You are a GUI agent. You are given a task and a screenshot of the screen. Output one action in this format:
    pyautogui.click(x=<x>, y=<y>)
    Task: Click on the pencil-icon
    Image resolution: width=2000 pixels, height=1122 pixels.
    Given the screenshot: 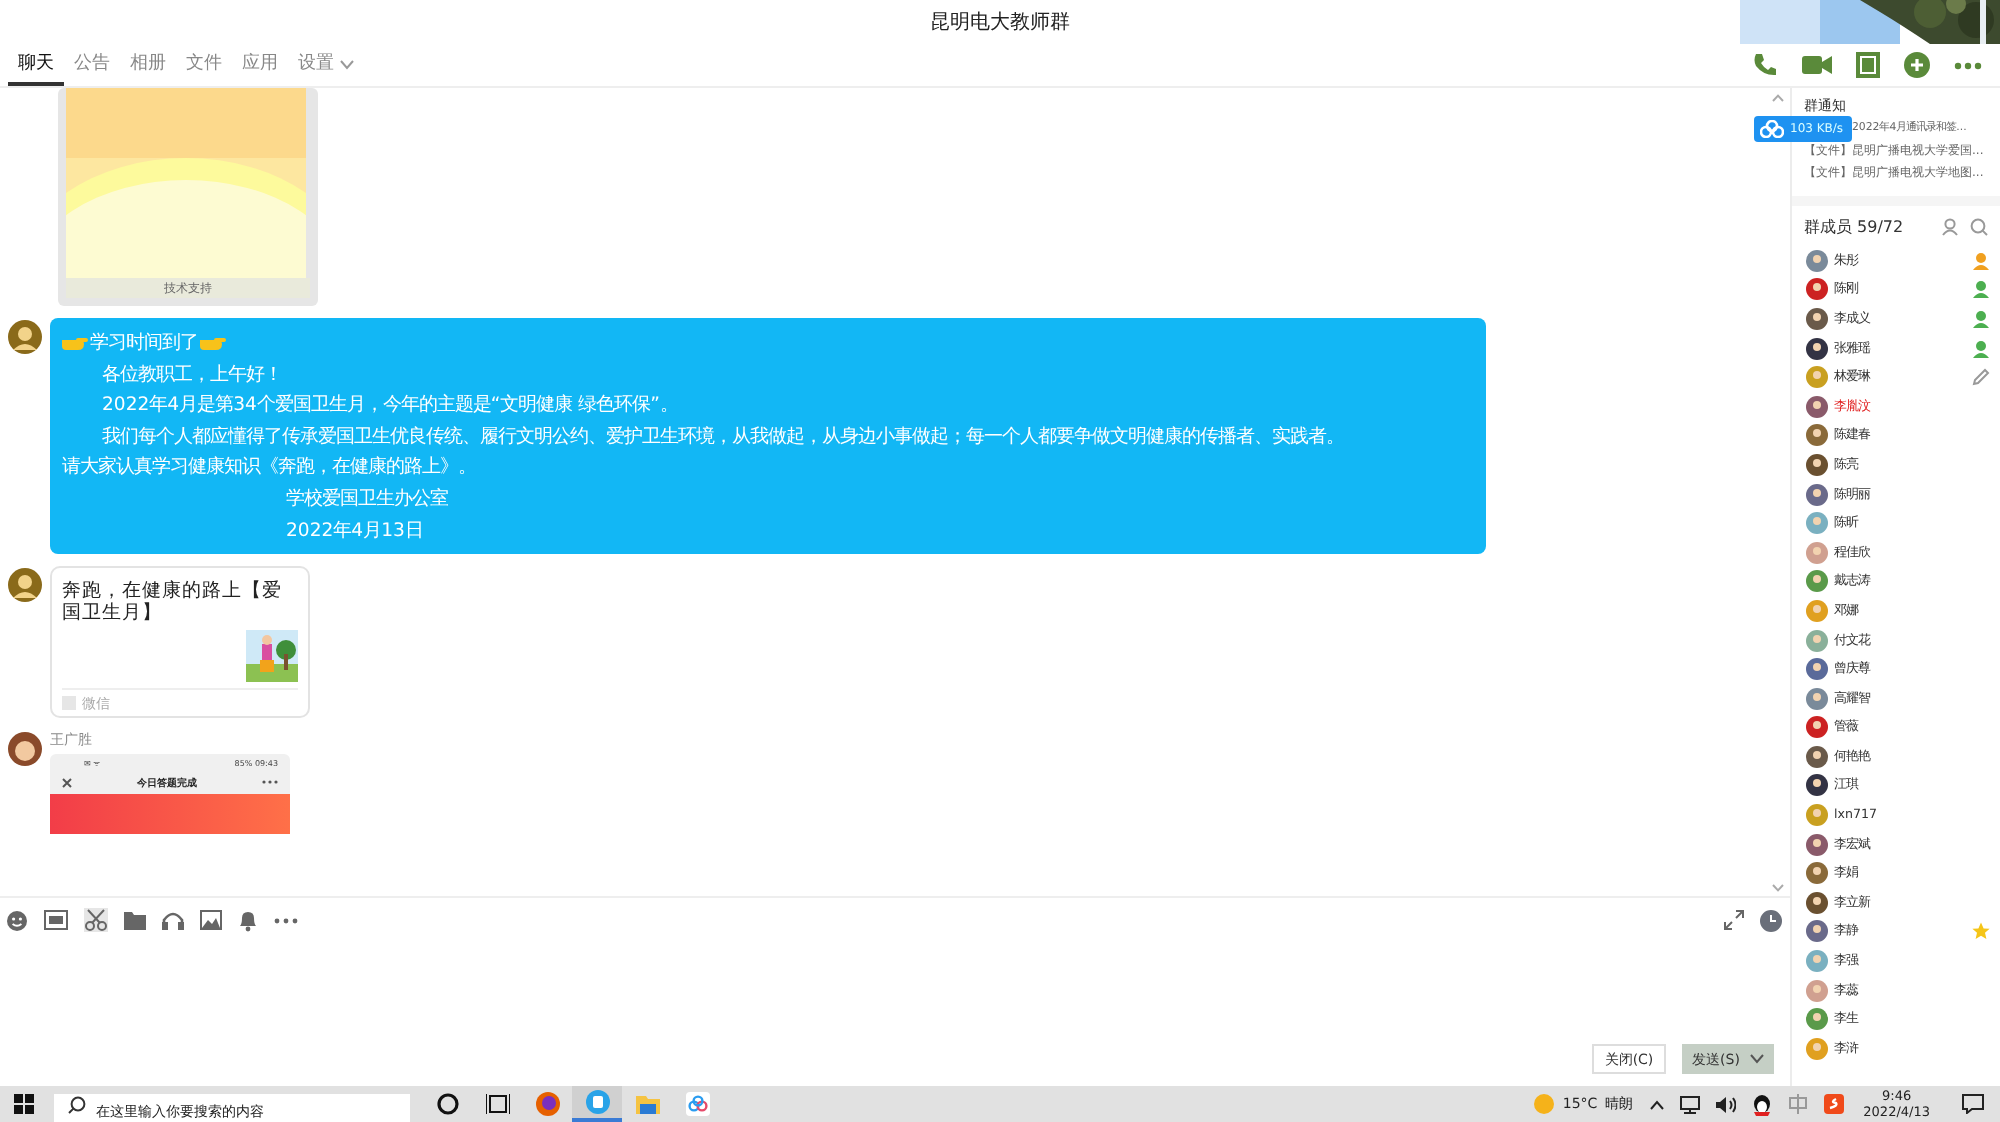 What is the action you would take?
    pyautogui.click(x=1981, y=377)
    